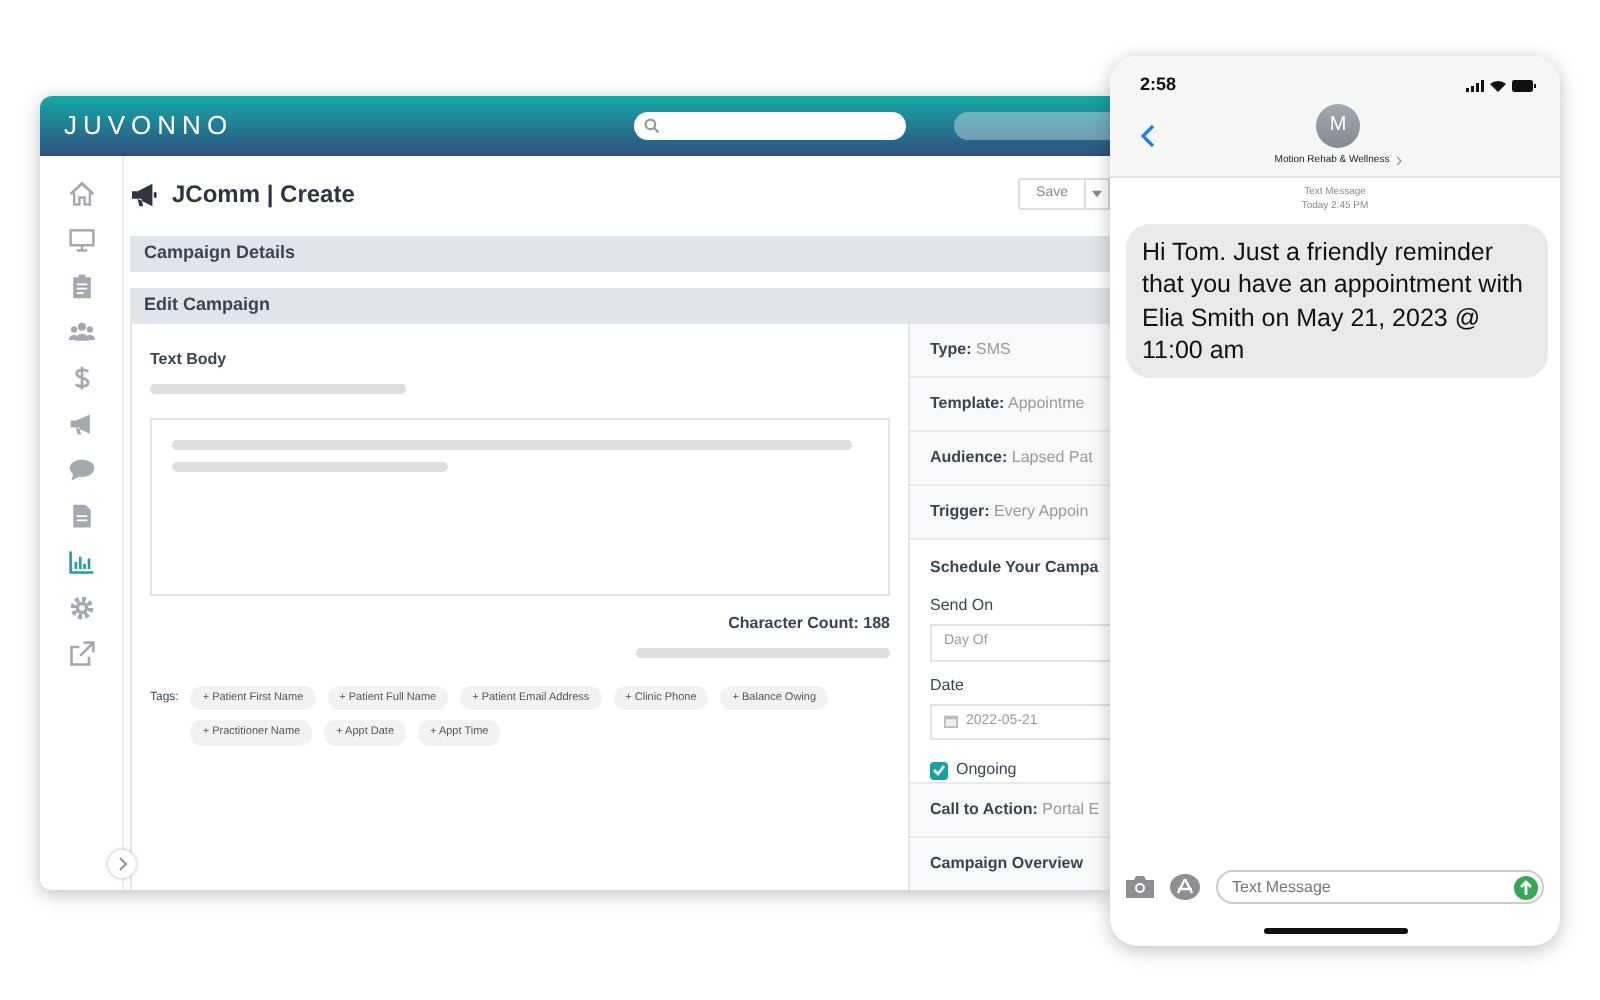 This screenshot has width=1600, height=1000. I want to click on bar-chart-icon, so click(81, 562).